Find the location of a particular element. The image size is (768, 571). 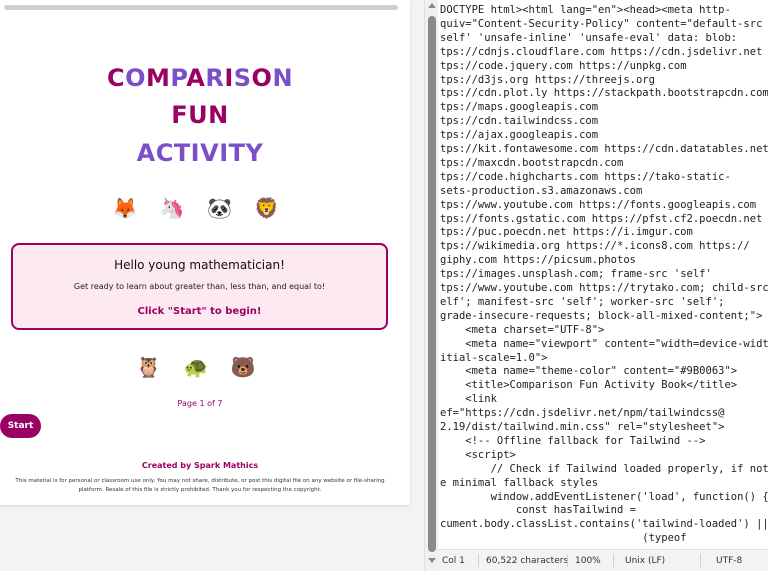

code-line: tps://maxcdn.bootstrapcdn.com is located at coordinates (531, 163).